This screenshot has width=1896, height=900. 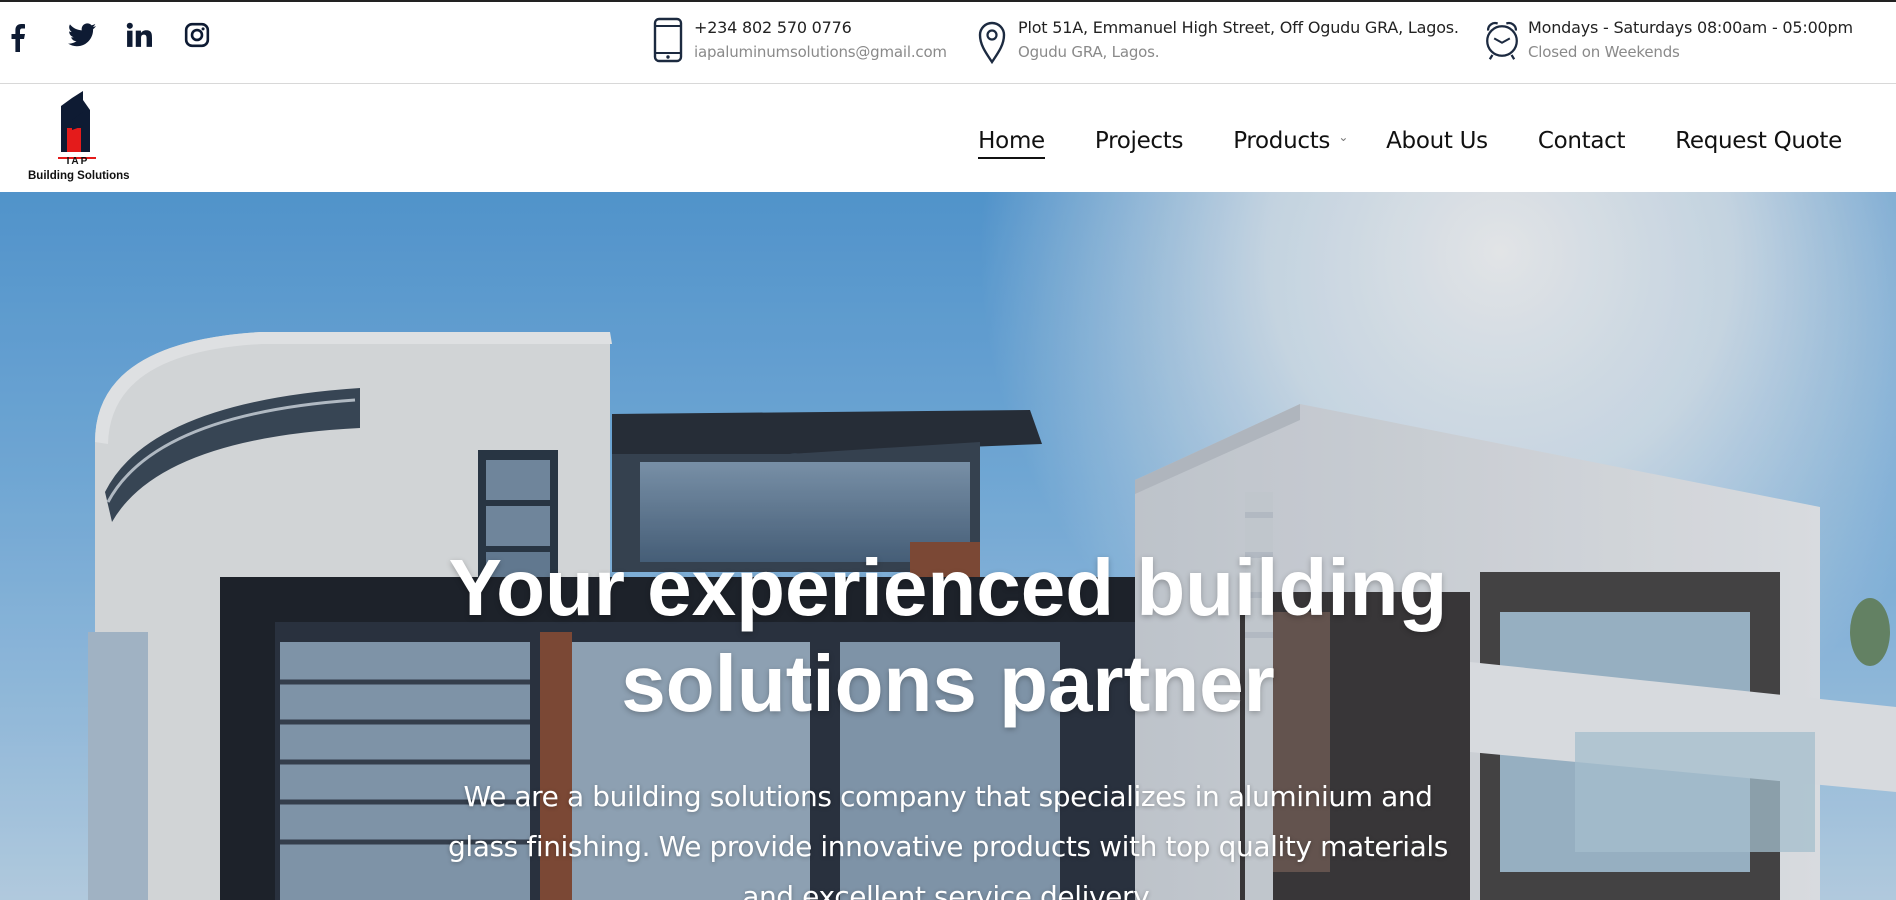 I want to click on logo-caption: Building Solutions, so click(x=79, y=176).